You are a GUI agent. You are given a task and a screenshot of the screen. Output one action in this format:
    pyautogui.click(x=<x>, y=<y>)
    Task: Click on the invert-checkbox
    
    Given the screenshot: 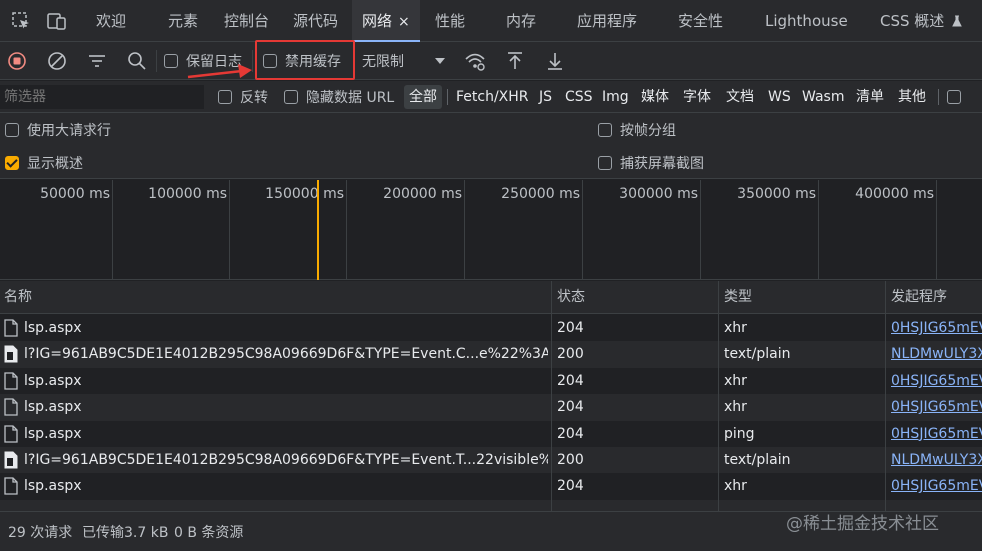 What is the action you would take?
    pyautogui.click(x=225, y=97)
    